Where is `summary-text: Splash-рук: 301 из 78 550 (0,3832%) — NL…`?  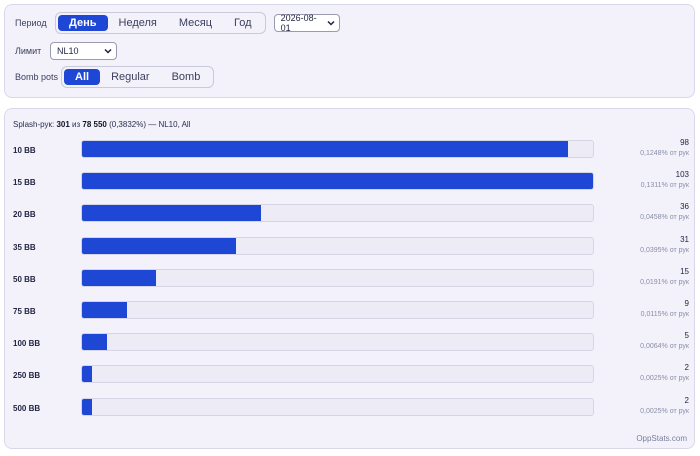
summary-text: Splash-рук: 301 из 78 550 (0,3832%) — NL… is located at coordinates (101, 124).